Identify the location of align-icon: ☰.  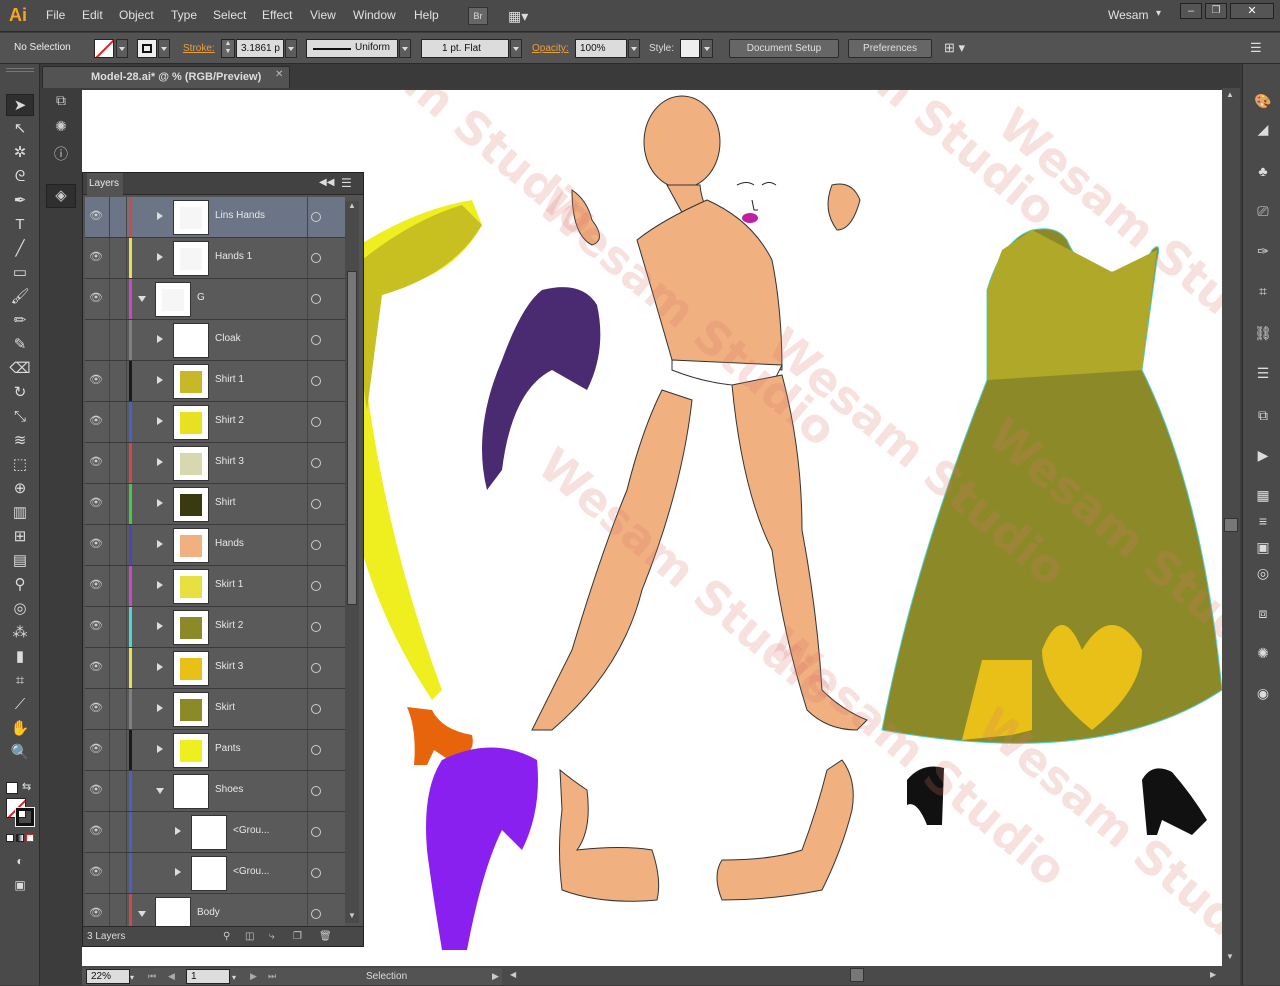
(1263, 373).